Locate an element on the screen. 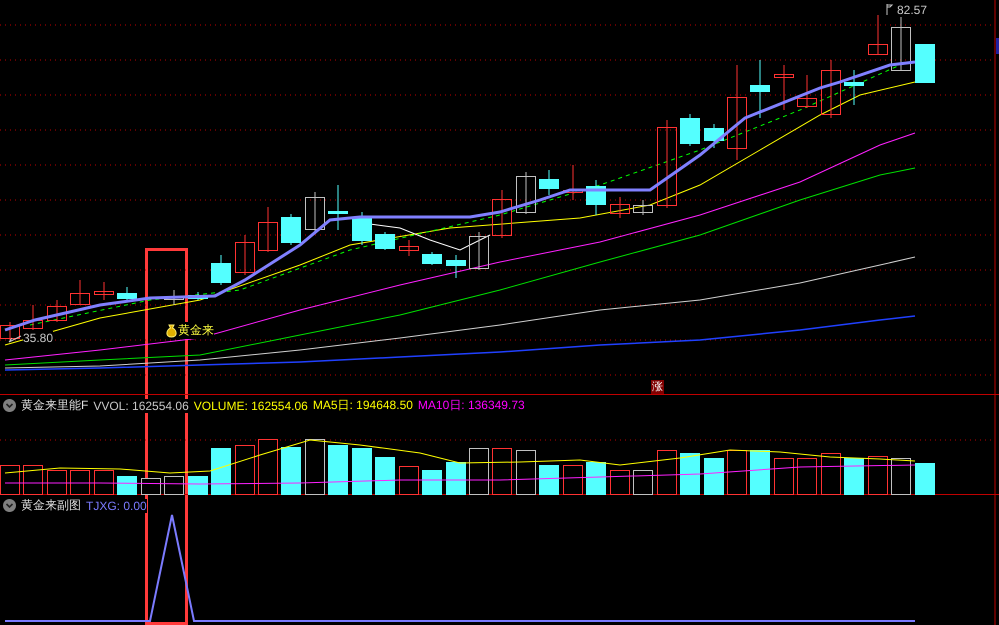  indicator-value: VVOL: 162554.06 is located at coordinates (141, 405).